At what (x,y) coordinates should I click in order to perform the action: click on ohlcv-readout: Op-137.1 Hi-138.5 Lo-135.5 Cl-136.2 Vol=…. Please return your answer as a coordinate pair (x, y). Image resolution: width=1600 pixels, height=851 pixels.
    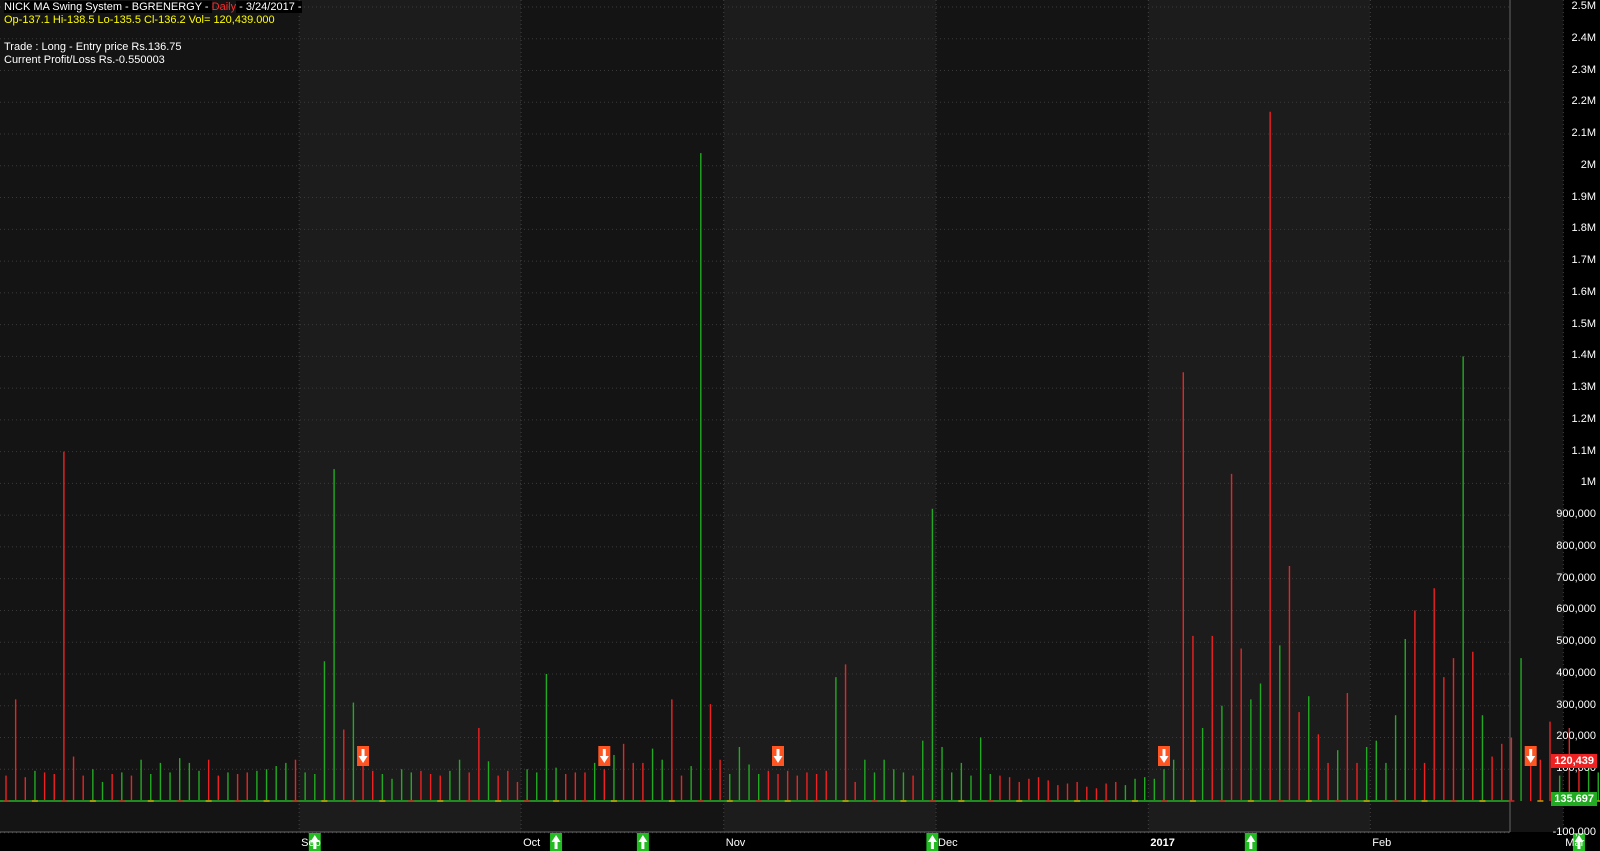
    Looking at the image, I should click on (139, 20).